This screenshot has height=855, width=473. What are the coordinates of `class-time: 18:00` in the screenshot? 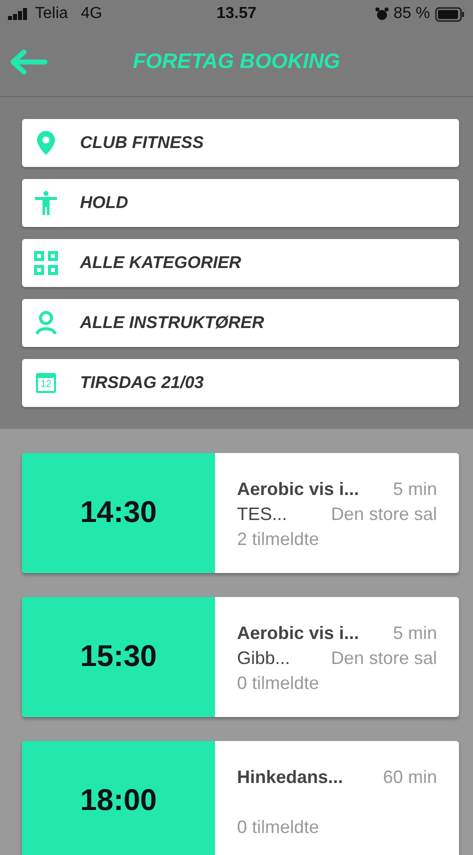 It's located at (118, 801).